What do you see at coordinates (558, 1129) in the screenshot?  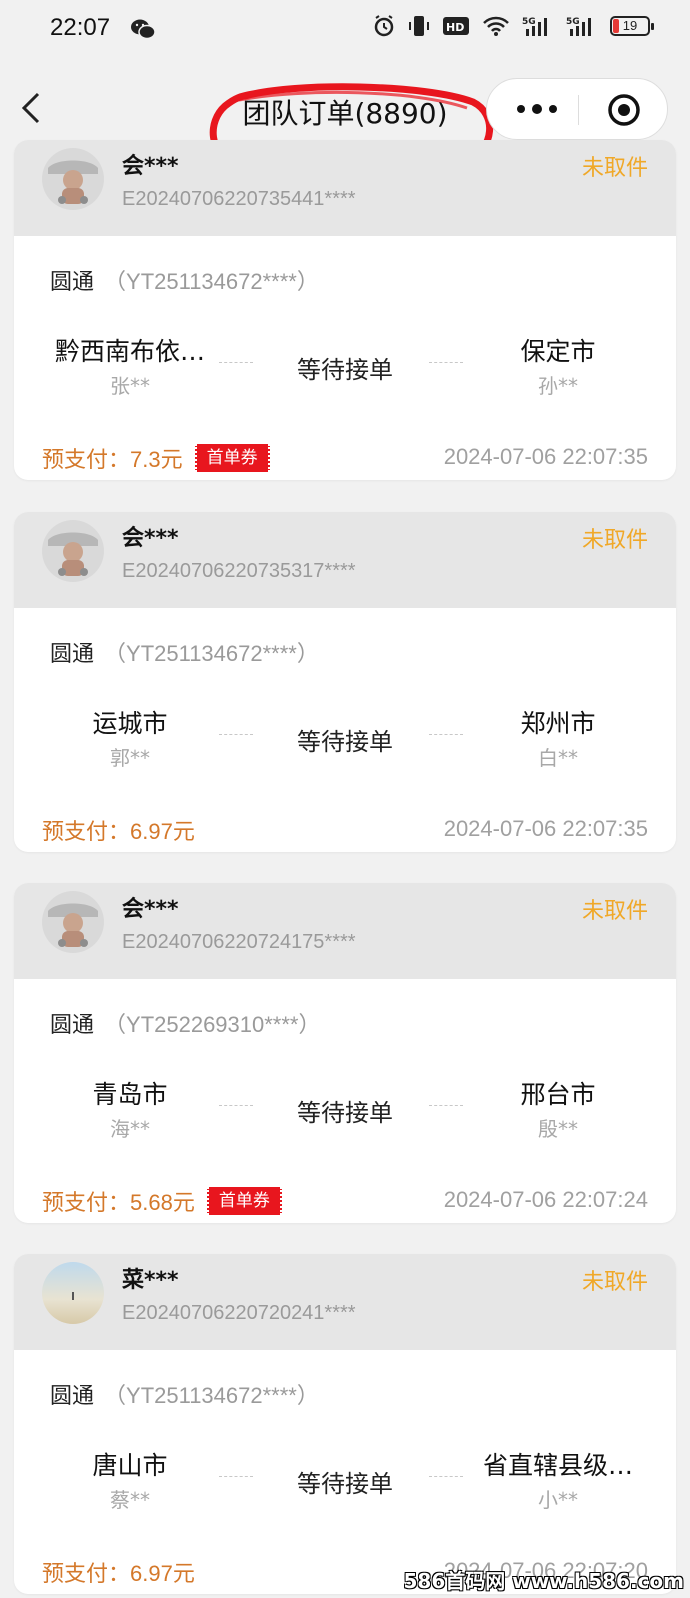 I see `receiver-name: 殷**` at bounding box center [558, 1129].